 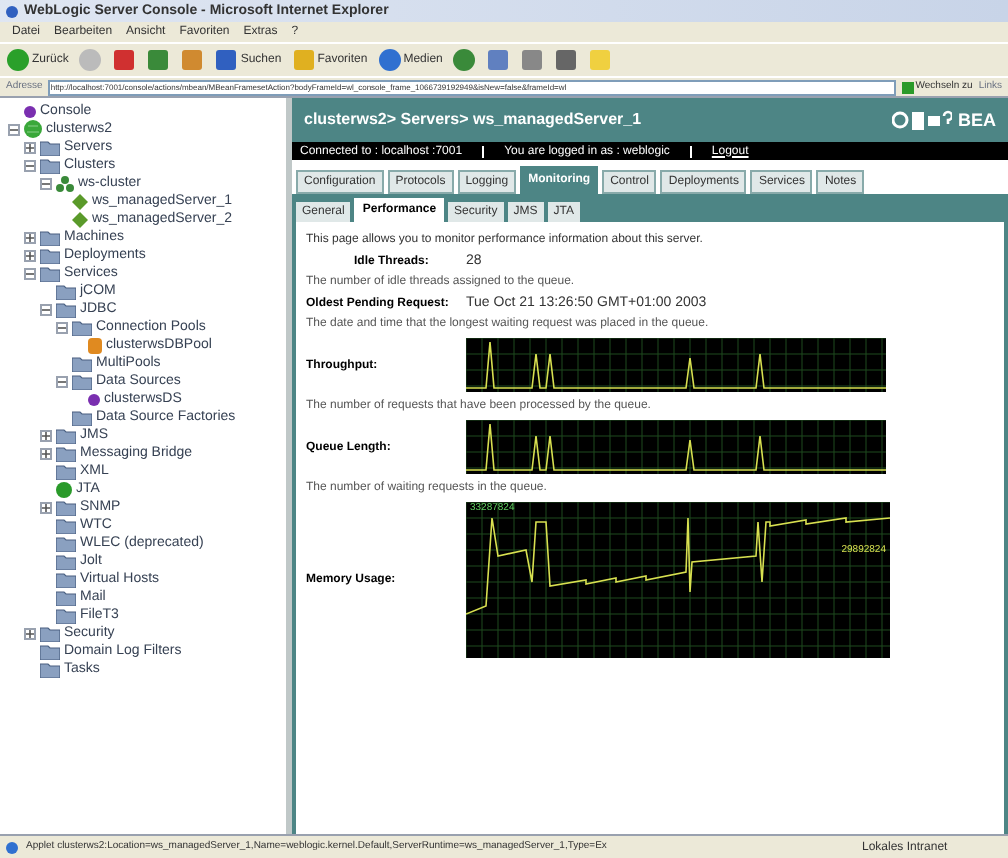 What do you see at coordinates (921, 120) in the screenshot?
I see `header-icons-drawing` at bounding box center [921, 120].